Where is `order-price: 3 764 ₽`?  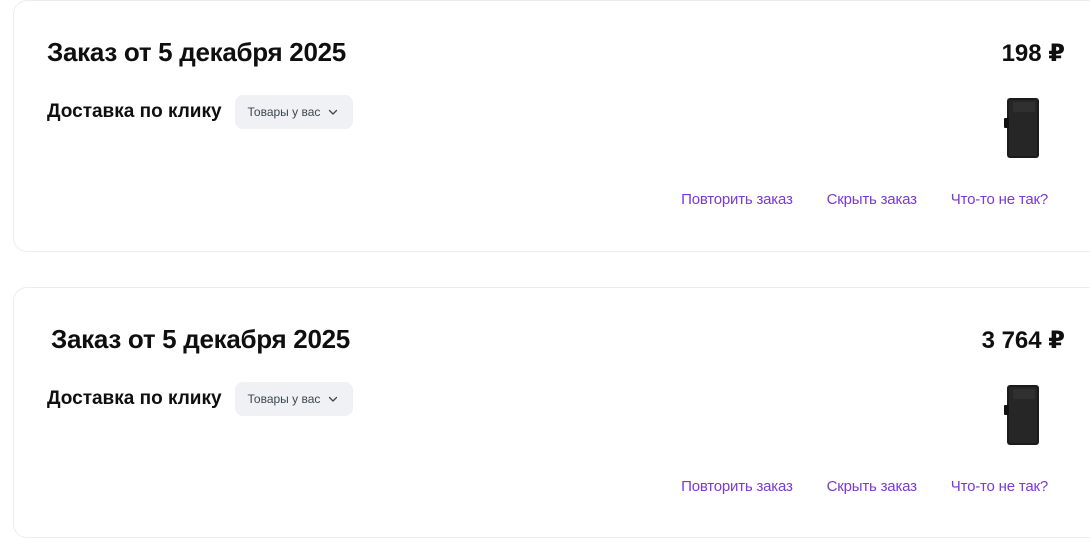 order-price: 3 764 ₽ is located at coordinates (1023, 340).